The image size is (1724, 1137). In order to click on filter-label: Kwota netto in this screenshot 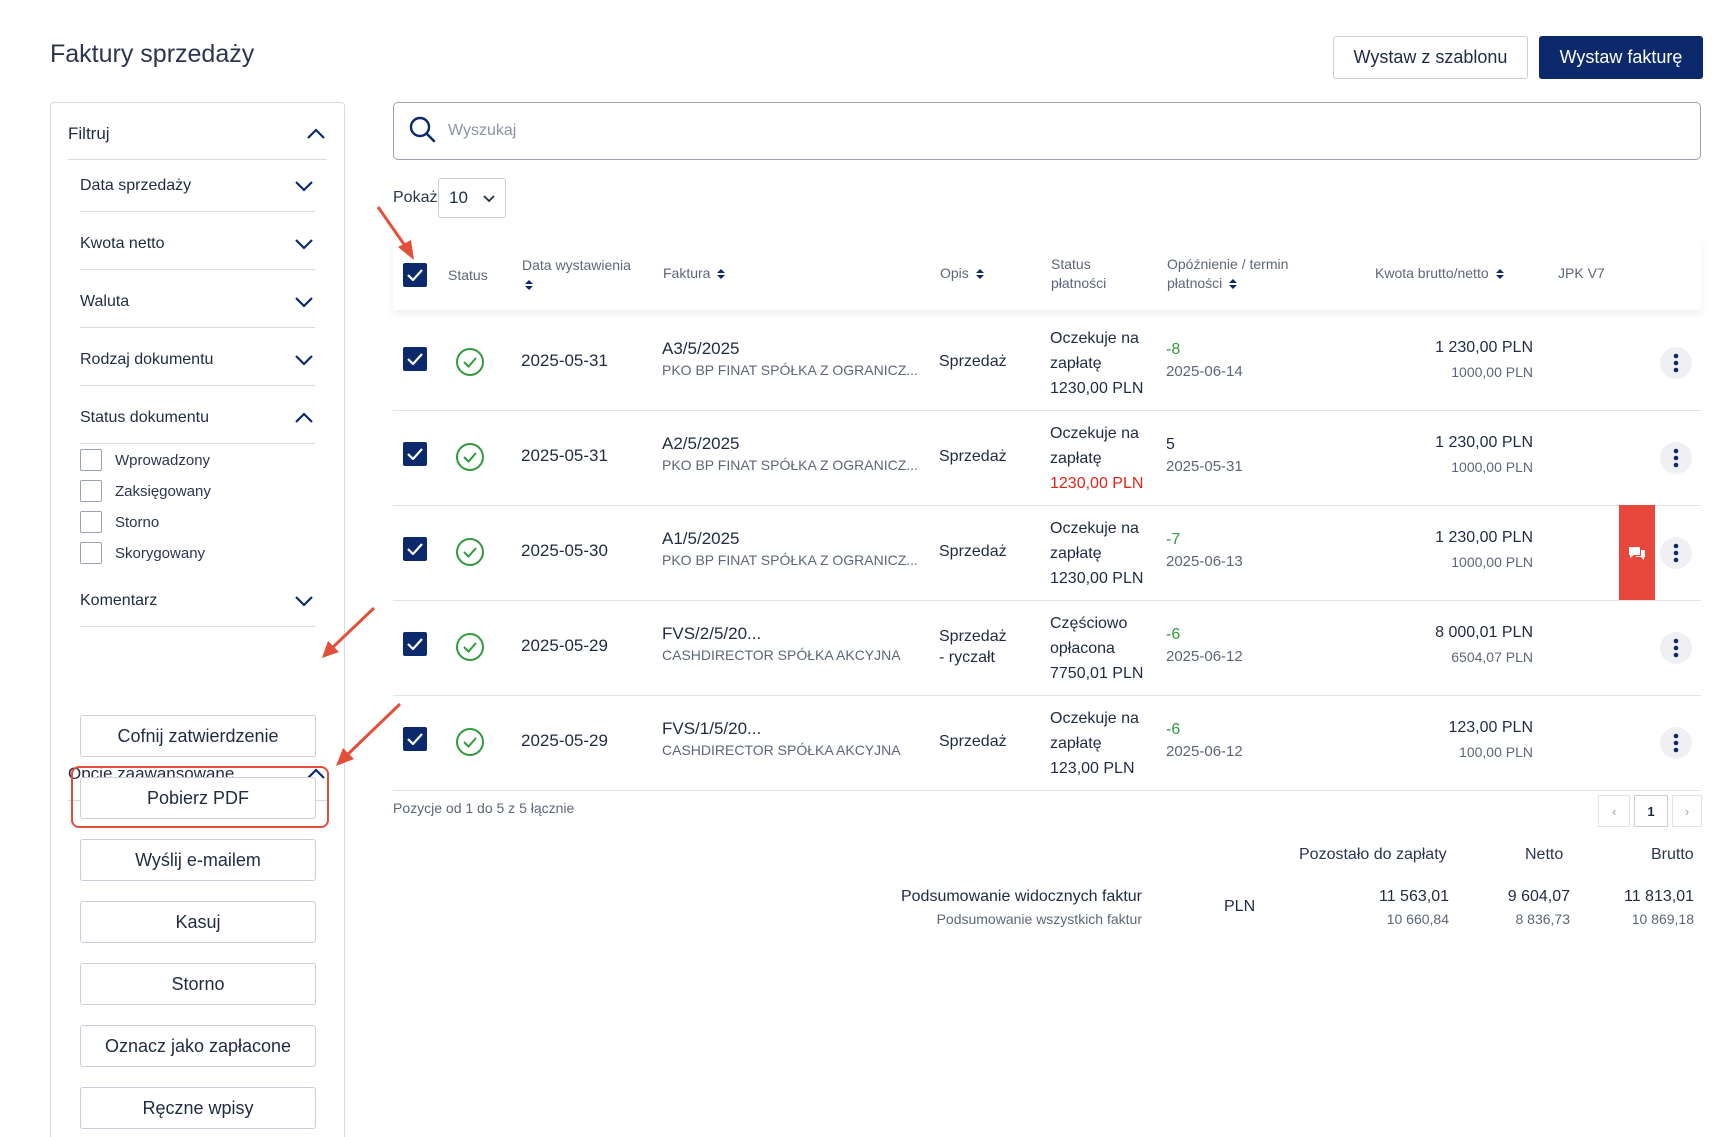, I will do `click(122, 243)`.